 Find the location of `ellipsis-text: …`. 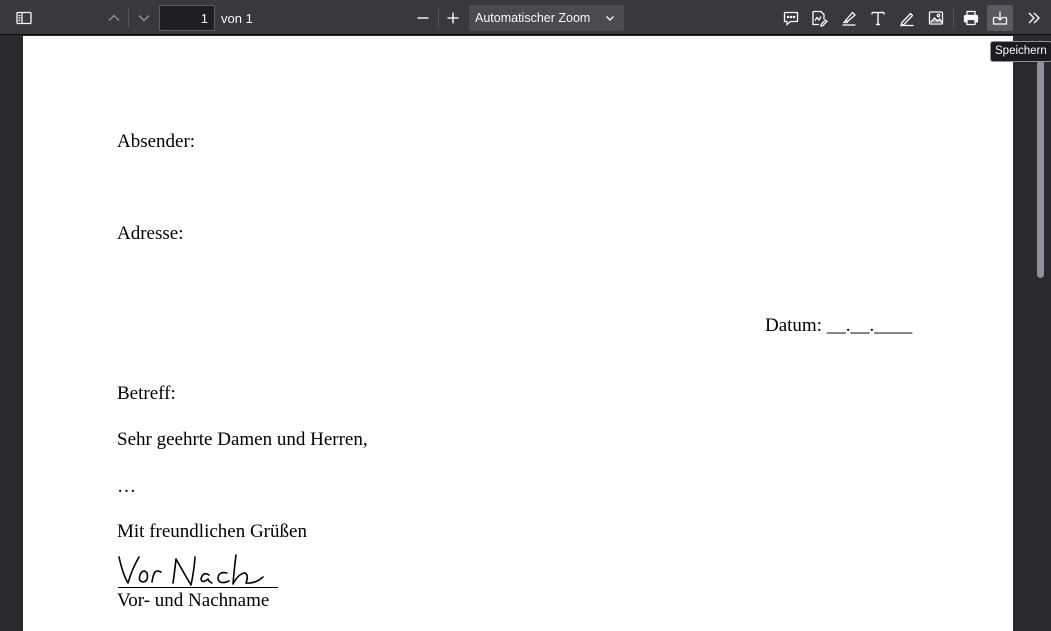

ellipsis-text: … is located at coordinates (126, 486).